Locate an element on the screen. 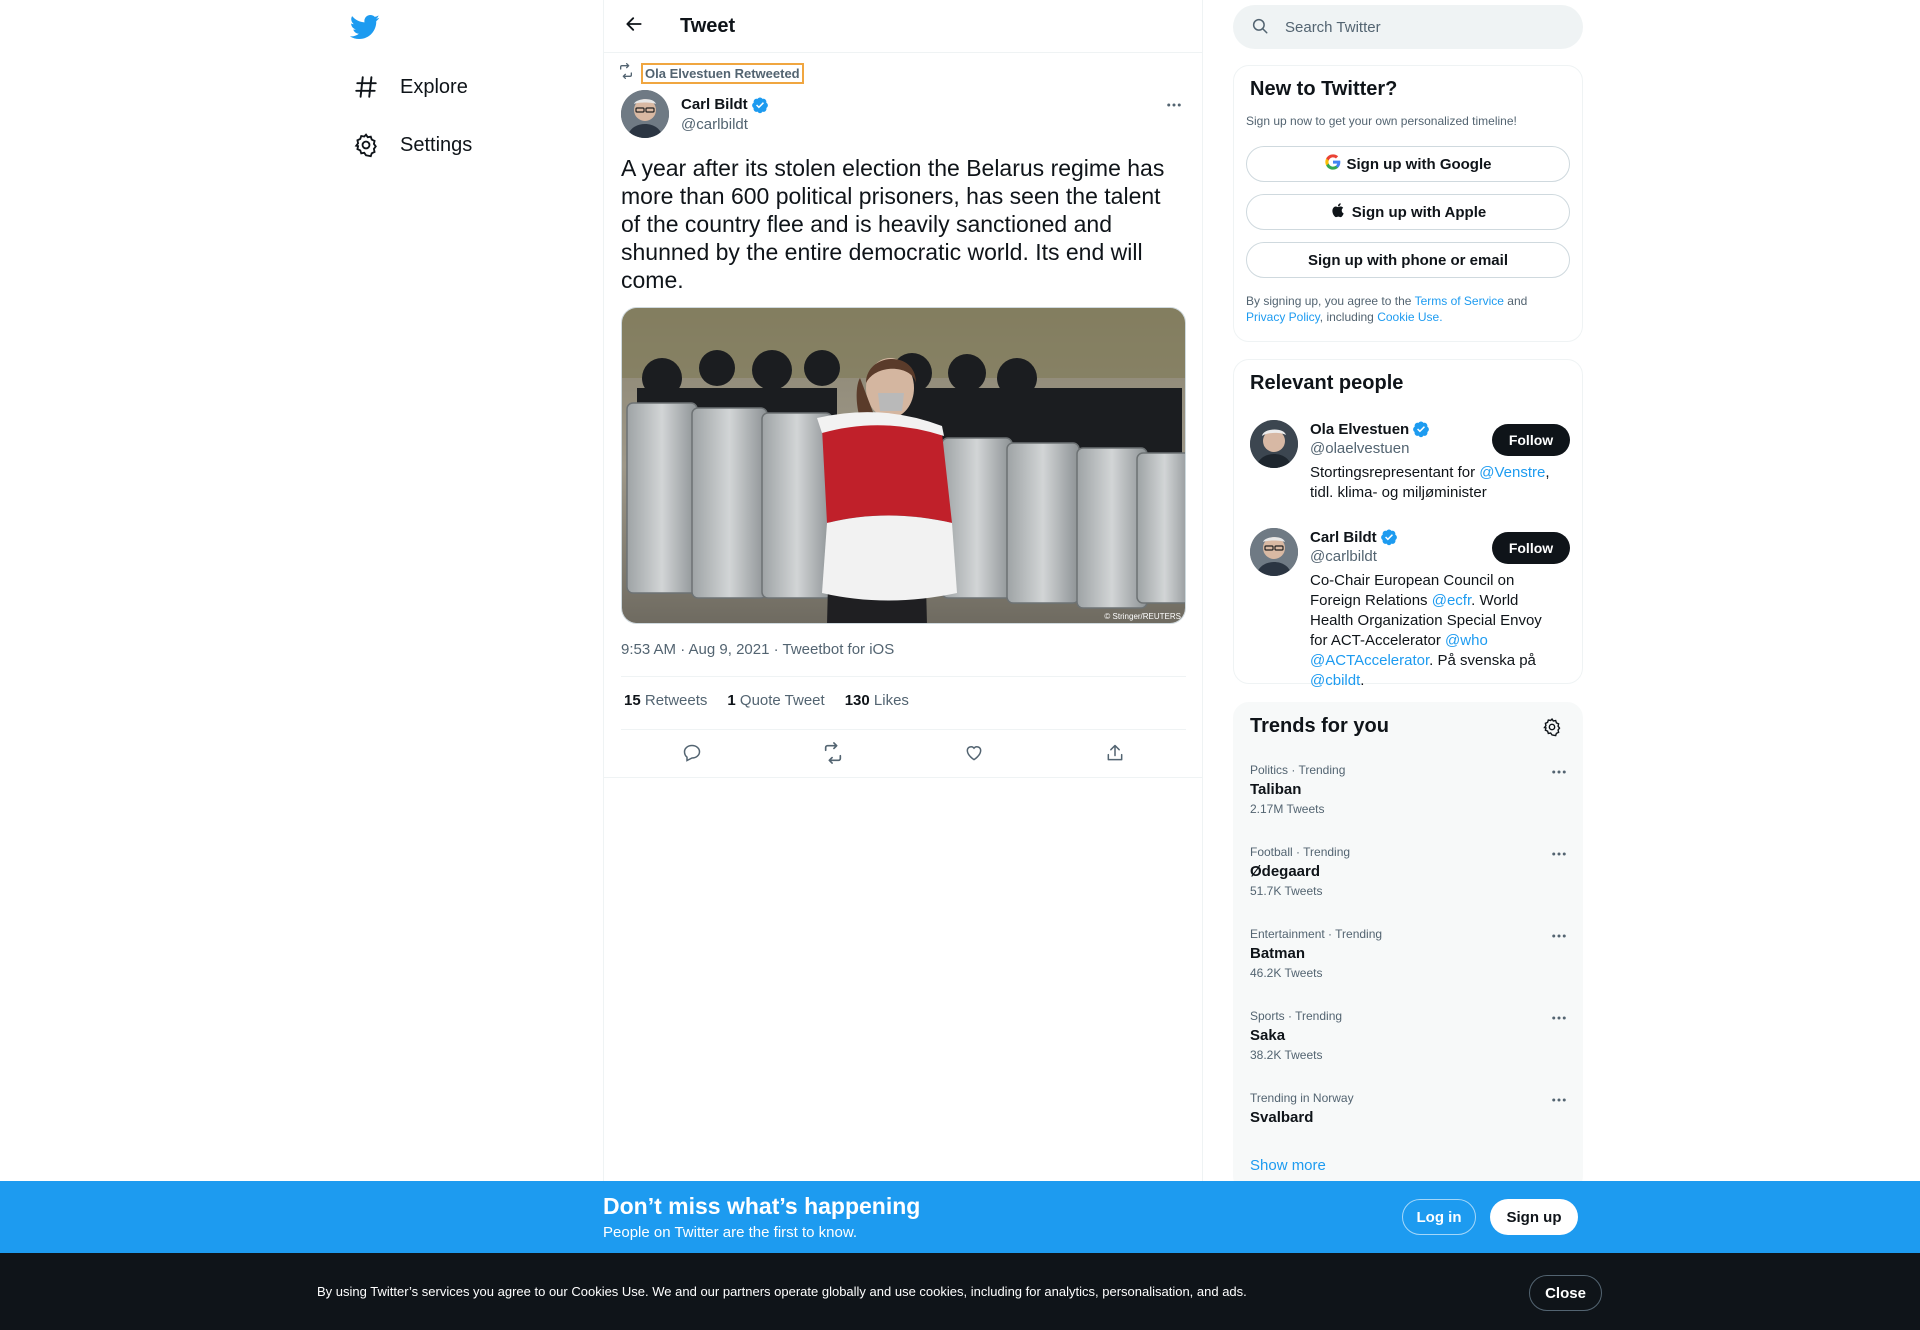 The width and height of the screenshot is (1920, 1330). retweeted-by-link: Ola Elvestuen Retweeted is located at coordinates (722, 73).